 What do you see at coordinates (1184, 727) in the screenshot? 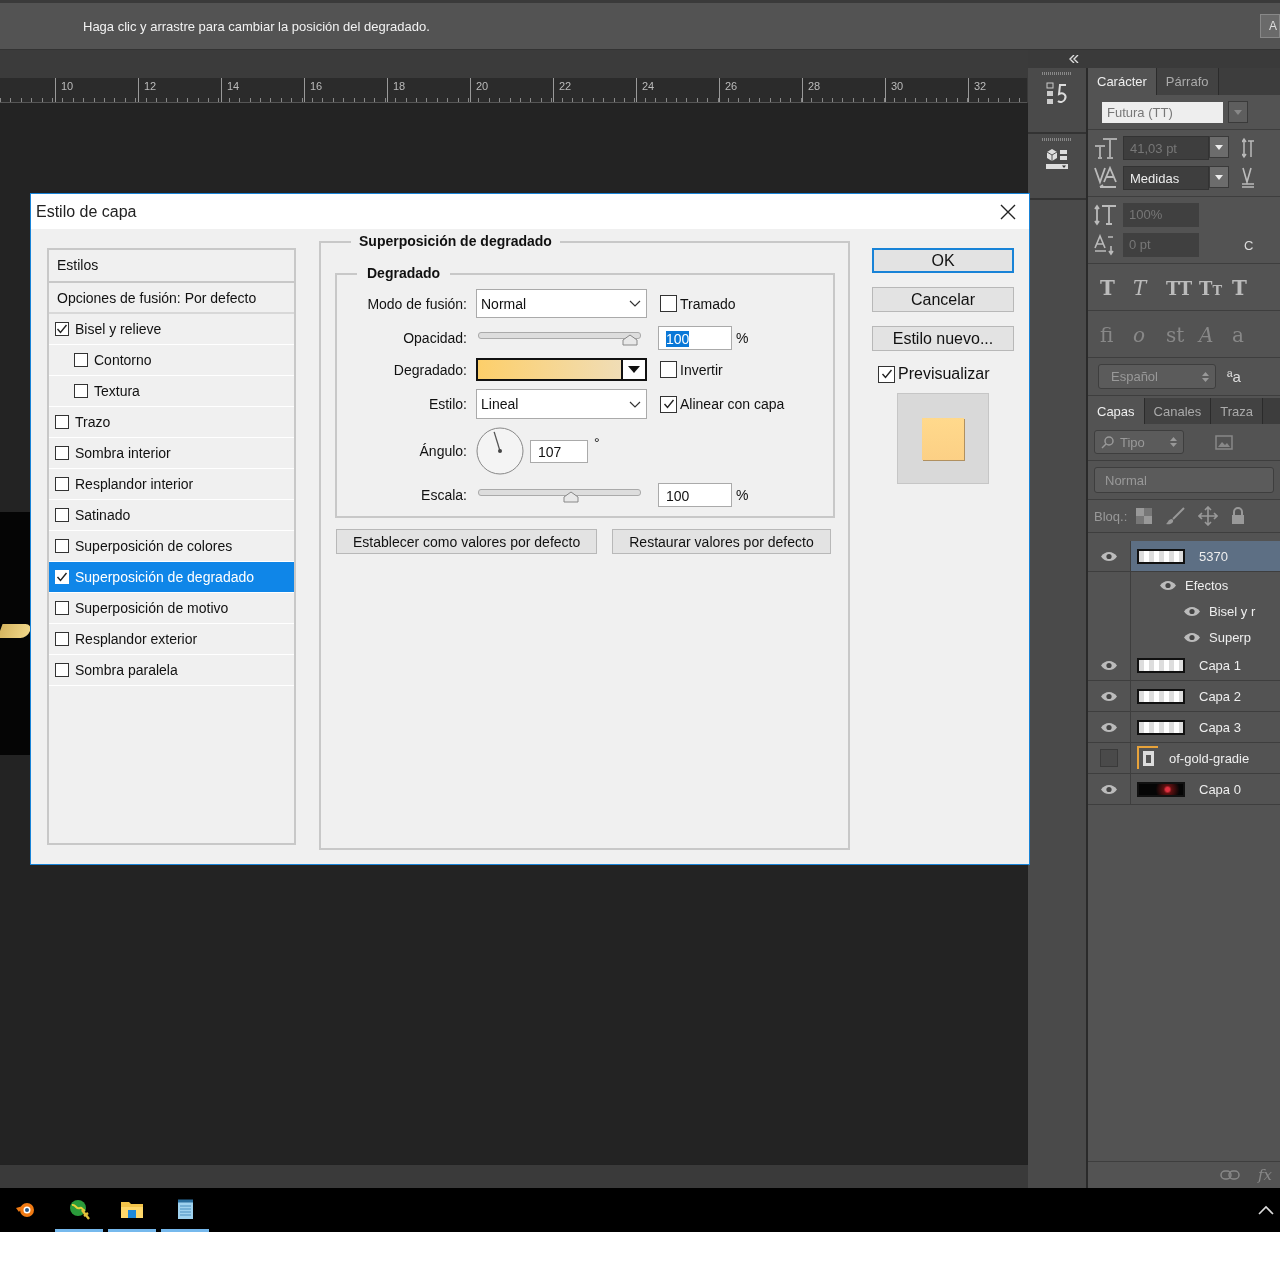
I see `layer-row: Capa 3` at bounding box center [1184, 727].